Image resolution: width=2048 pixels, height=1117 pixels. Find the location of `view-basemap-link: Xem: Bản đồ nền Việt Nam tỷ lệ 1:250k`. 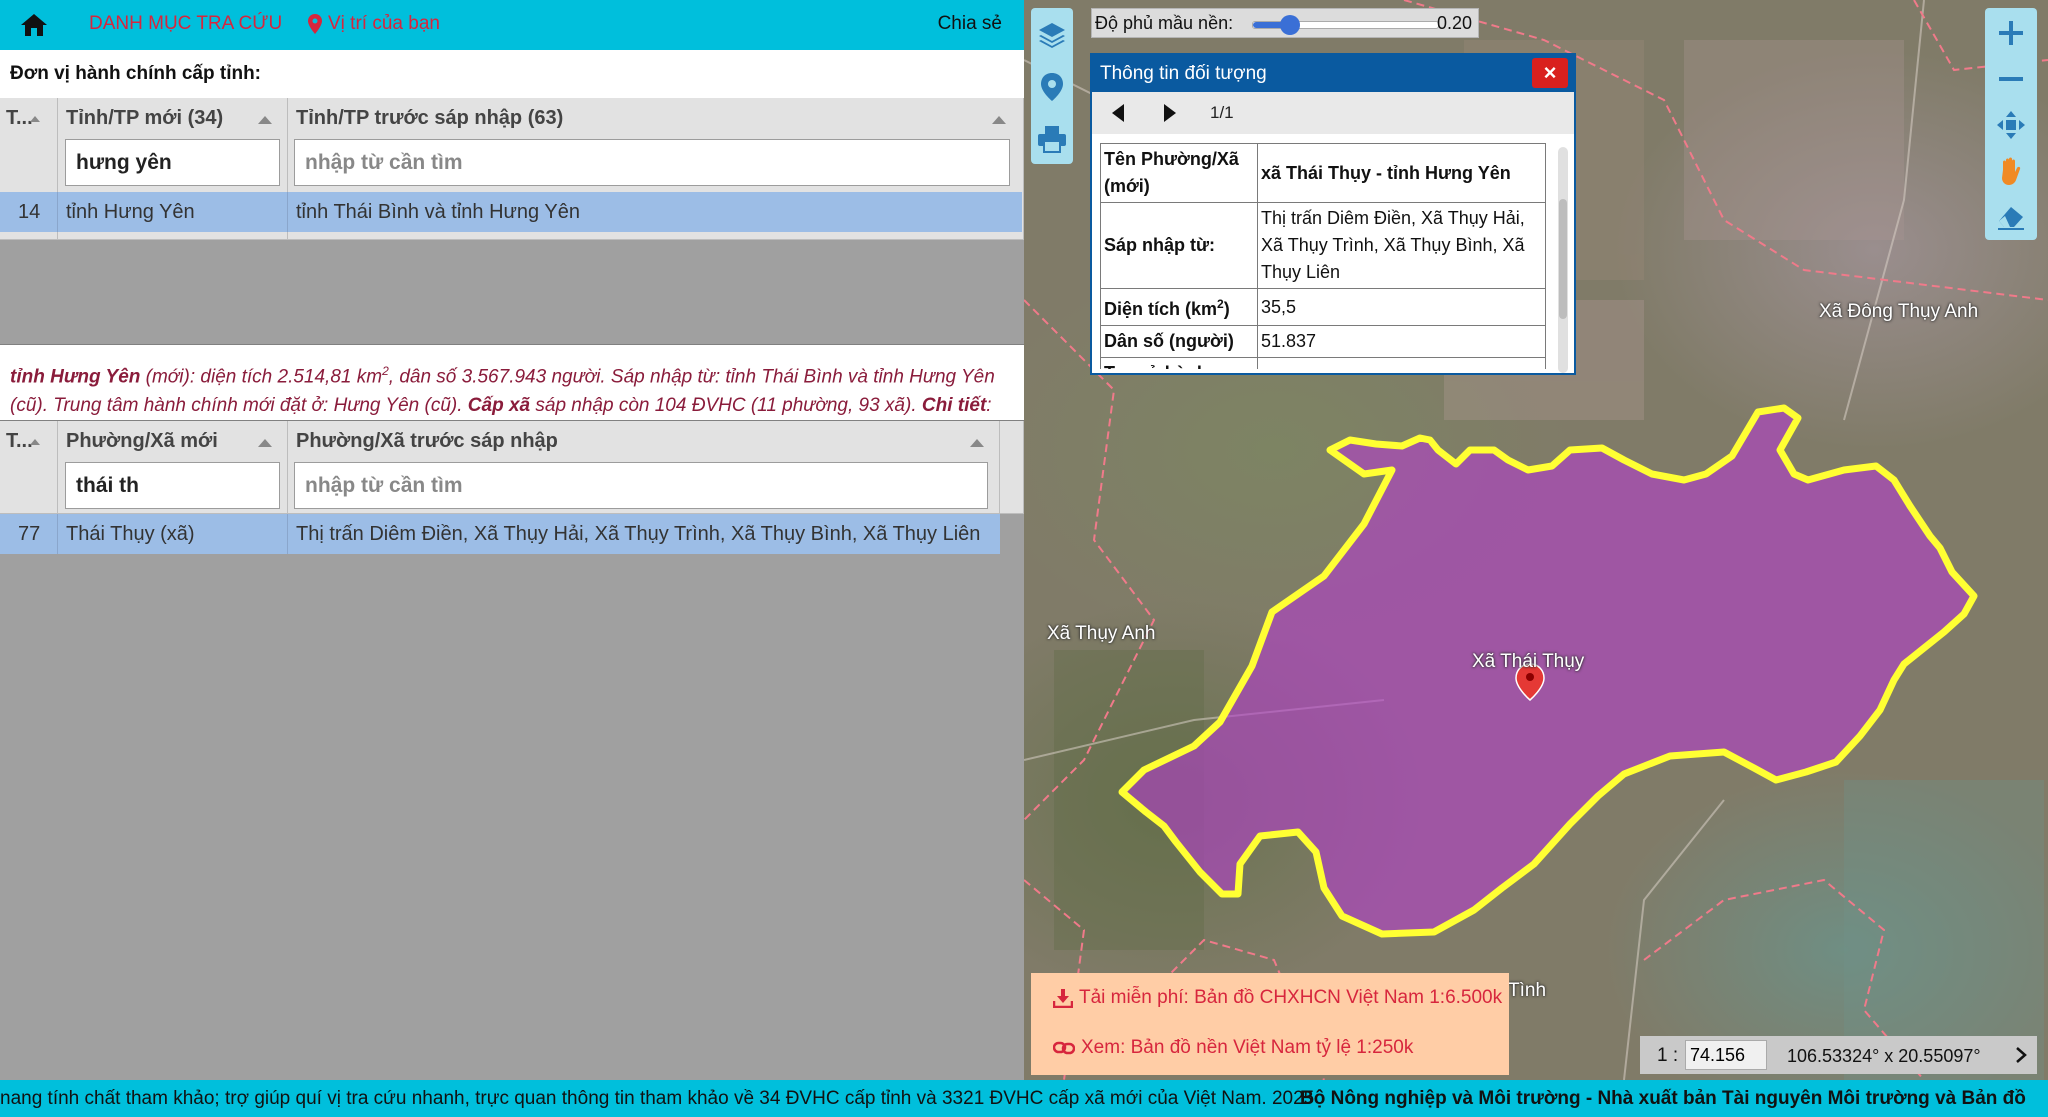

view-basemap-link: Xem: Bản đồ nền Việt Nam tỷ lệ 1:250k is located at coordinates (1233, 1048).